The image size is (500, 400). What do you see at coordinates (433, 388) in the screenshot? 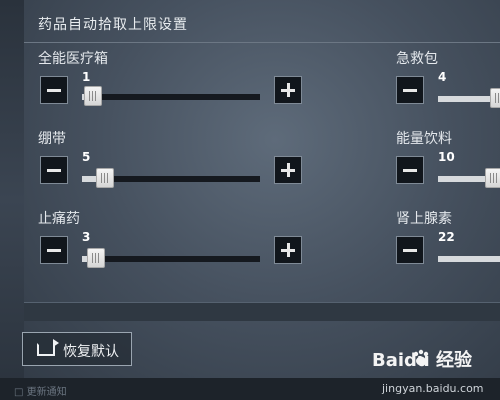
I see `watermark-url: jingyan.baidu.com` at bounding box center [433, 388].